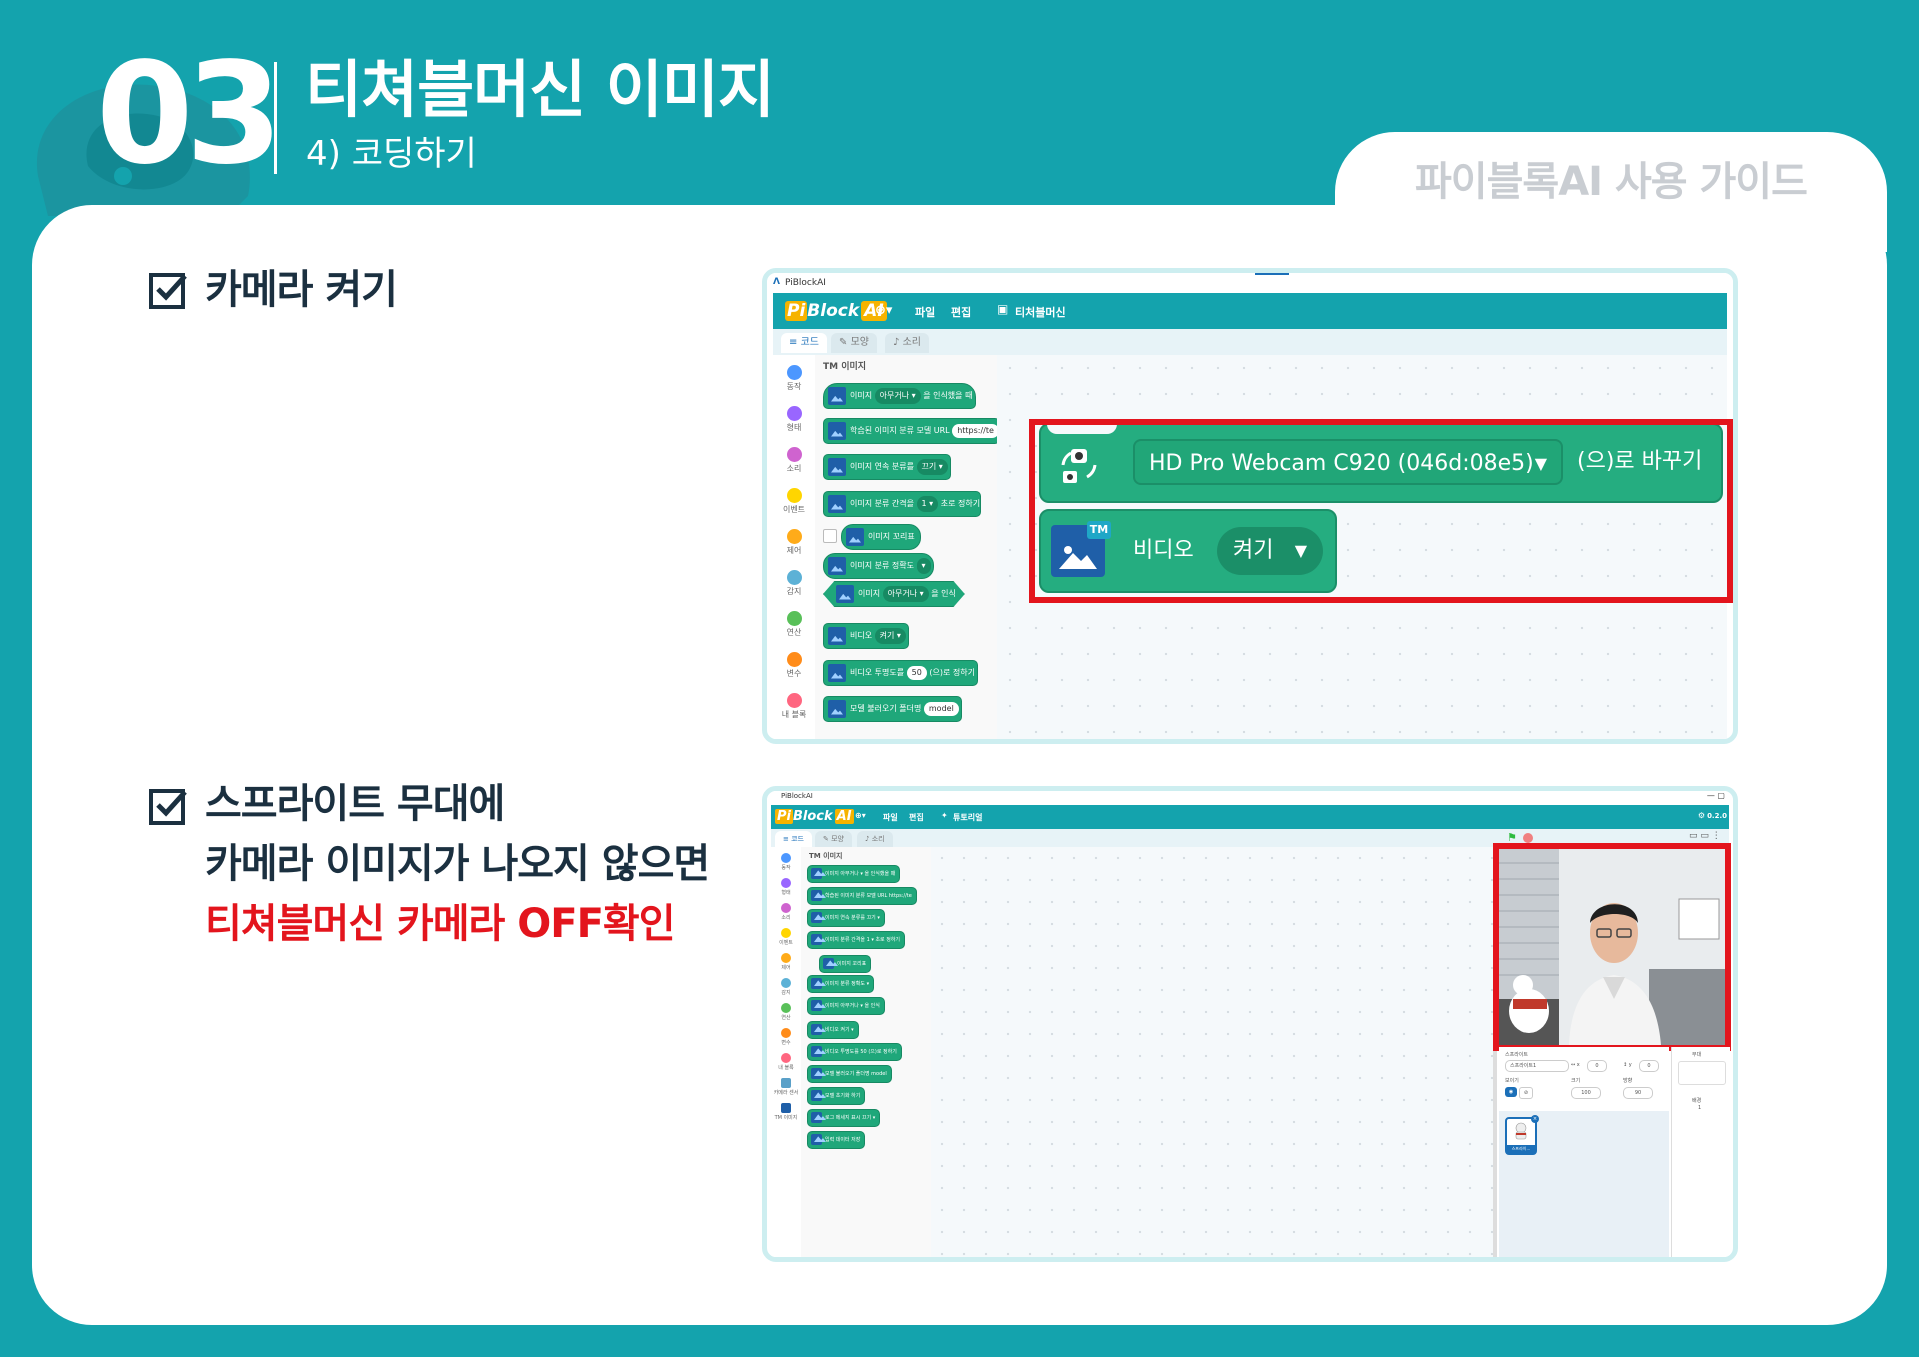  I want to click on block-model-url: 학습된 이미지 분류 모델 URL https://te, so click(911, 431).